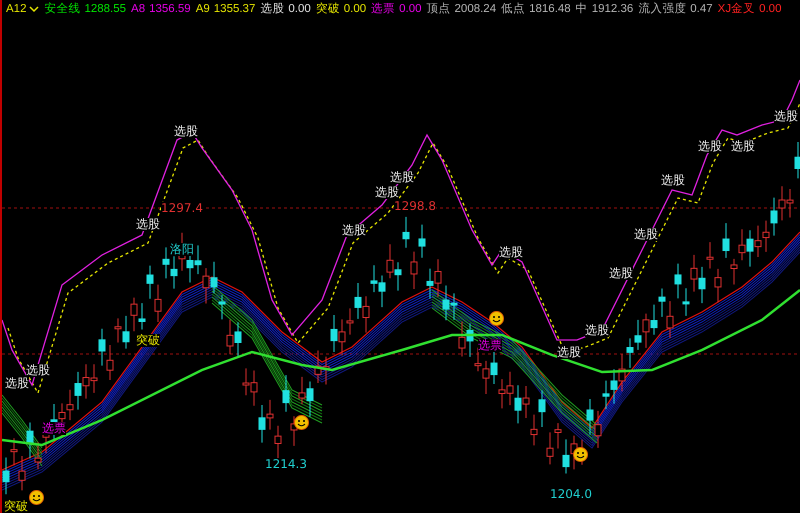 The image size is (800, 513). What do you see at coordinates (170, 9) in the screenshot?
I see `indicator-value: 1356.59` at bounding box center [170, 9].